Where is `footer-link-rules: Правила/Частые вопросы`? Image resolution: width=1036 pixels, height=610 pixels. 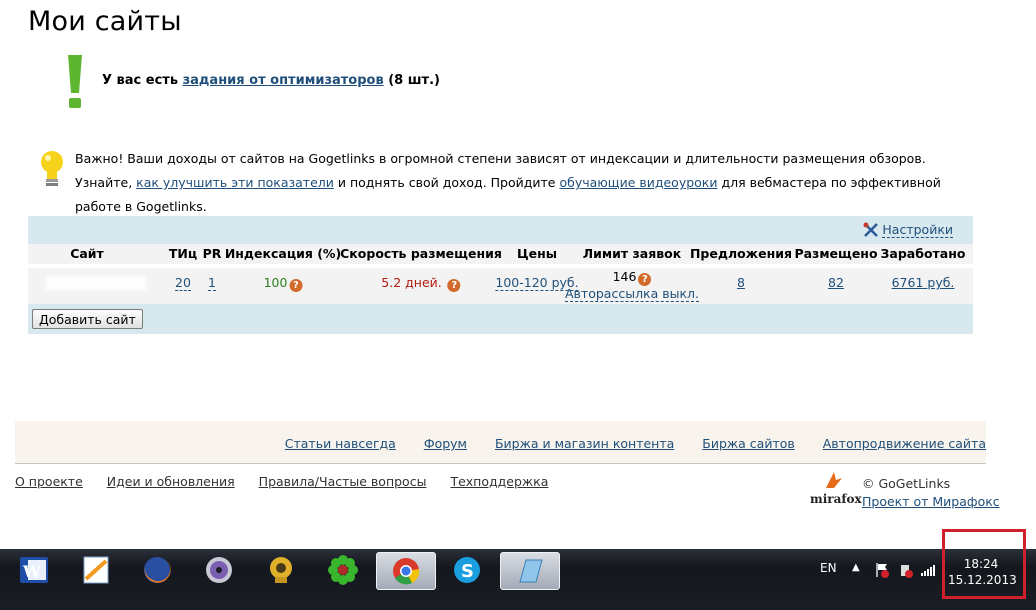 footer-link-rules: Правила/Частые вопросы is located at coordinates (343, 481).